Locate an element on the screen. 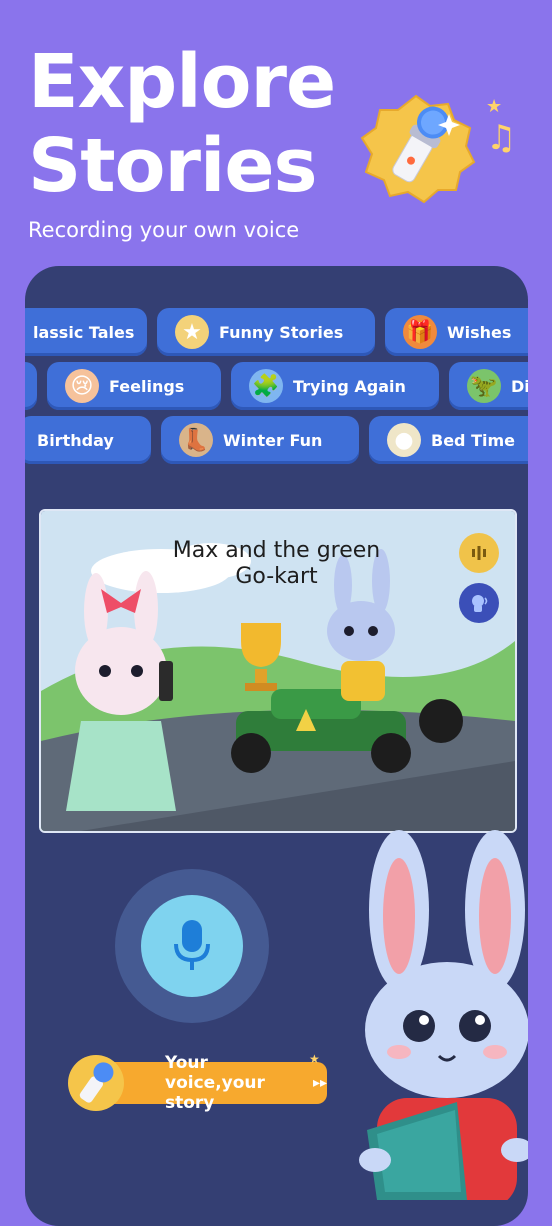 The height and width of the screenshot is (1226, 552). category-row-1: lassic Tales ★ Funny Stories 🎁 Wishes 🎂 is located at coordinates (276, 332).